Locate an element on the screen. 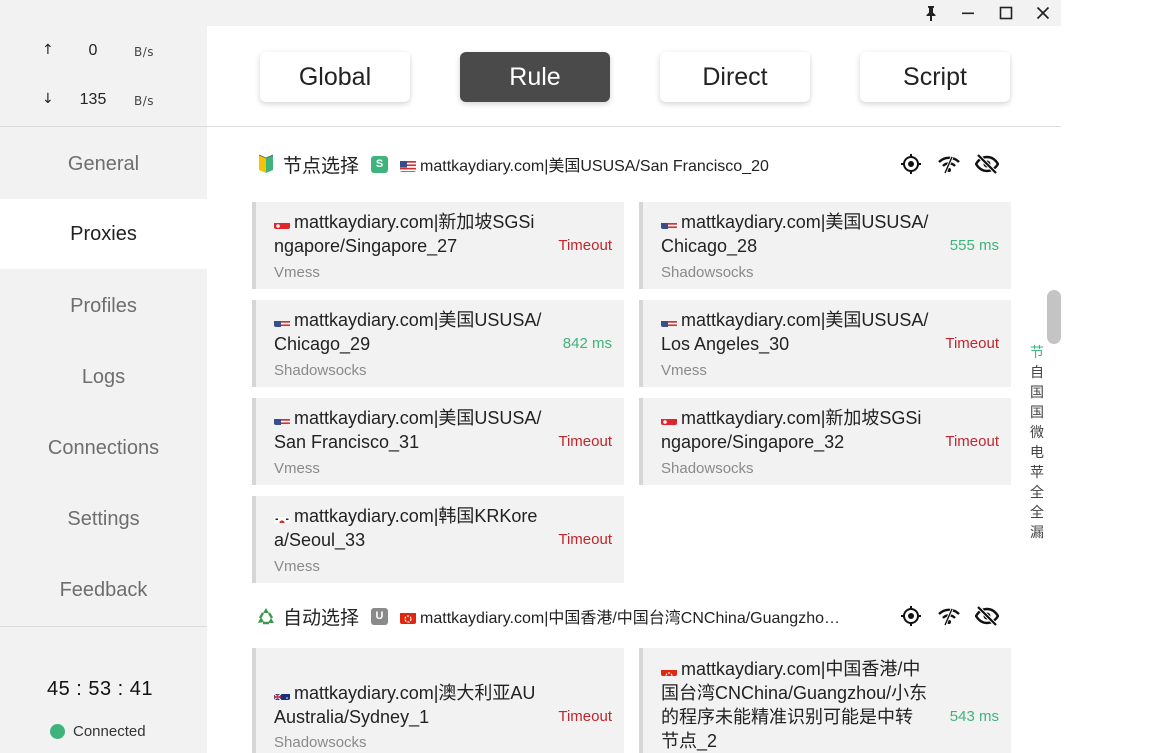  proxy-name: mattkaydiary.com|美国USUSA/Chicago_28 is located at coordinates (795, 234).